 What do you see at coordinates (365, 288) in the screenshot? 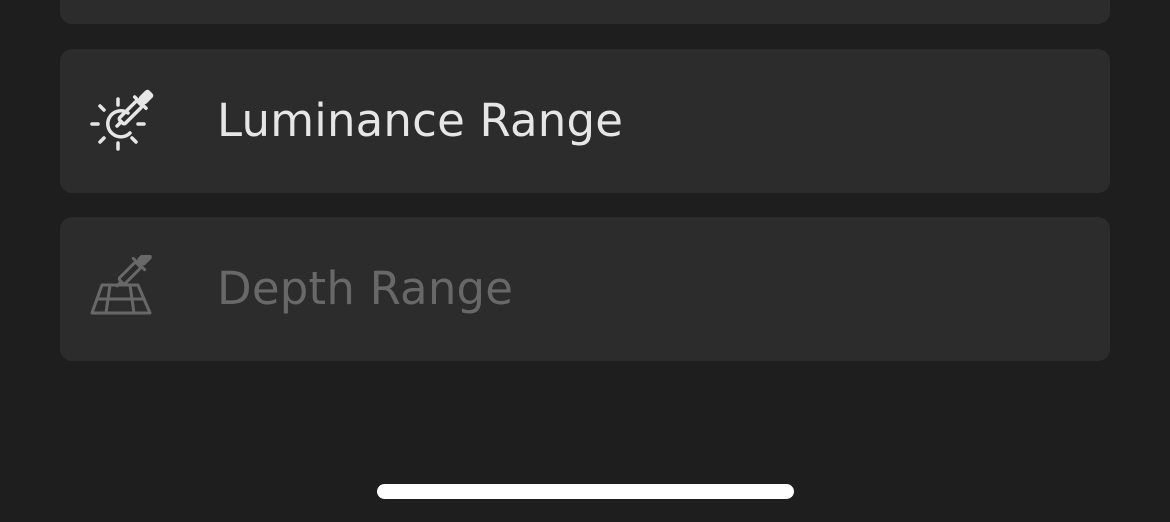
I see `menu-item-label: Depth Range` at bounding box center [365, 288].